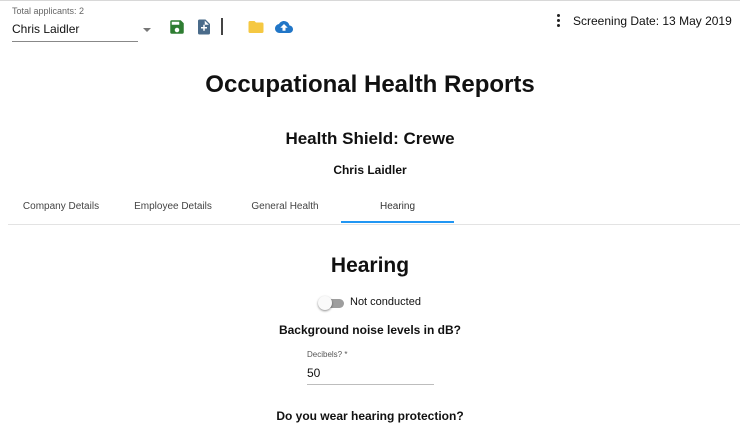 This screenshot has height=434, width=740. Describe the element at coordinates (327, 354) in the screenshot. I see `decibels-label: Decibels? *` at that location.